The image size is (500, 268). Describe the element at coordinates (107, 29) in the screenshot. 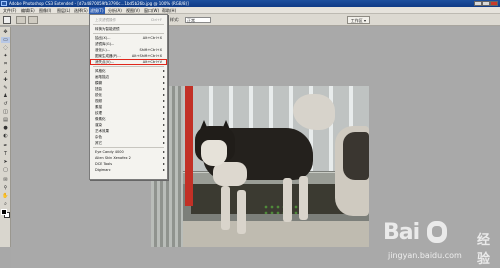

I see `menu-item-label: 转换为智能滤镜` at that location.